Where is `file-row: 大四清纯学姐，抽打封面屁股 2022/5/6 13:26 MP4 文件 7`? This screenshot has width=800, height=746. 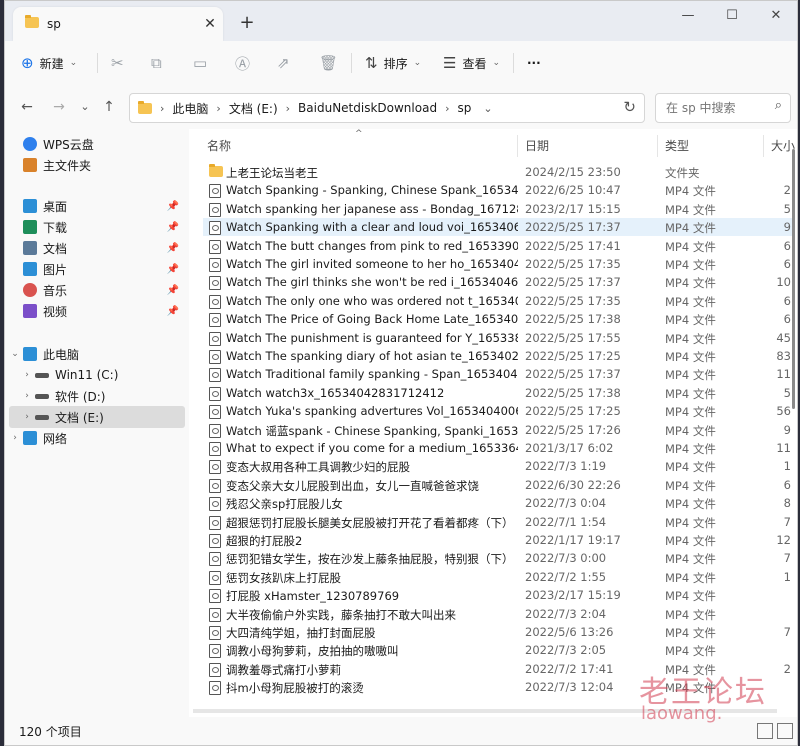 file-row: 大四清纯学姐，抽打封面屁股 2022/5/6 13:26 MP4 文件 7 is located at coordinates (498, 632).